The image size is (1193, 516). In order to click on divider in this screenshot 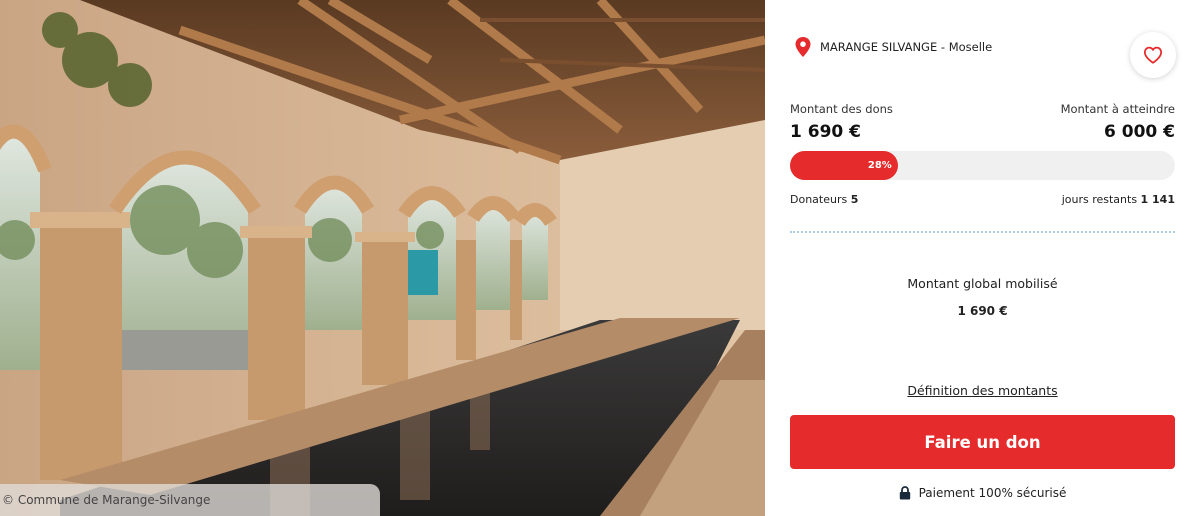, I will do `click(982, 232)`.